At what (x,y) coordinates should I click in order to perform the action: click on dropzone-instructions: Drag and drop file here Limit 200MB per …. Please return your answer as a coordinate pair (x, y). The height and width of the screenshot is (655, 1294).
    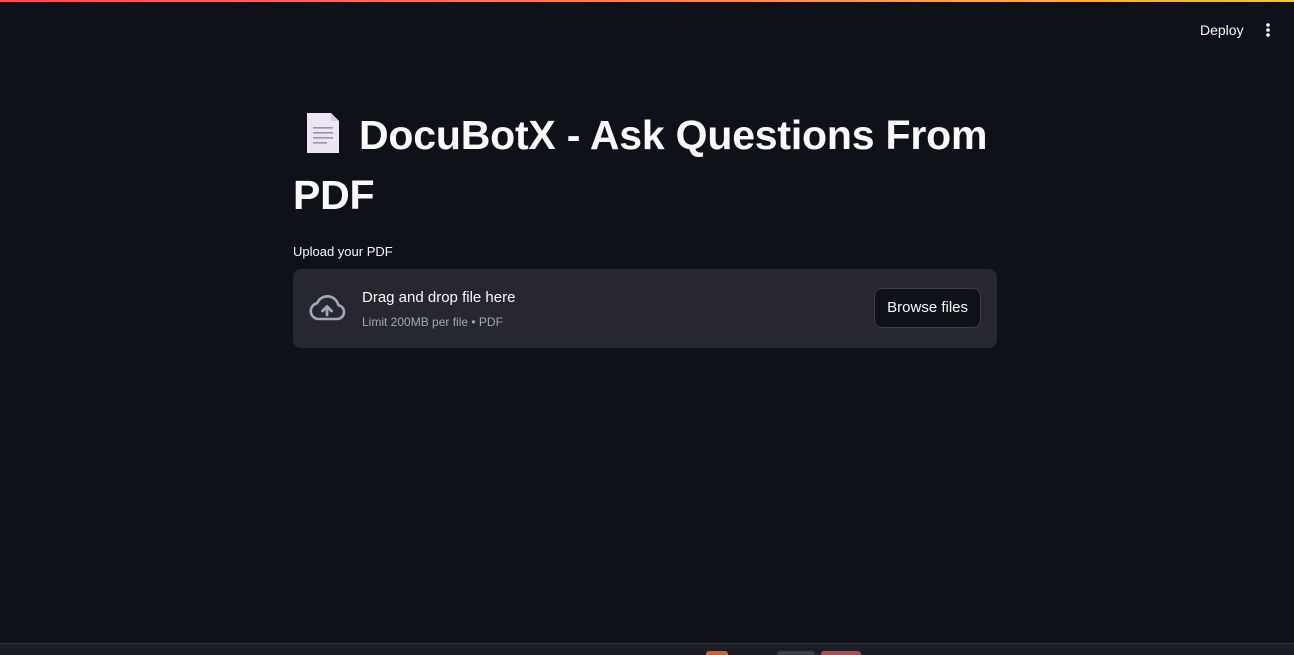
    Looking at the image, I should click on (438, 309).